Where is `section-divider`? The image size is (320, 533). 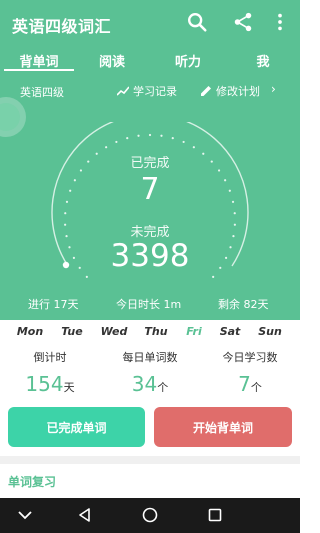
section-divider is located at coordinates (150, 460).